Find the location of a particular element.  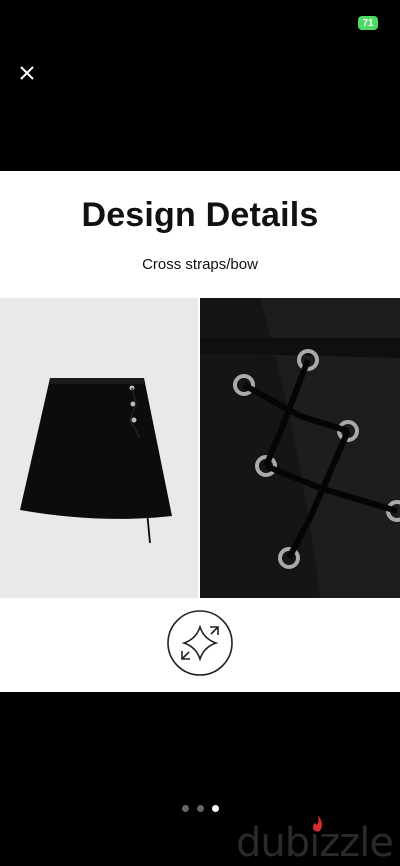

image-subline: Cross straps/bow is located at coordinates (200, 264).